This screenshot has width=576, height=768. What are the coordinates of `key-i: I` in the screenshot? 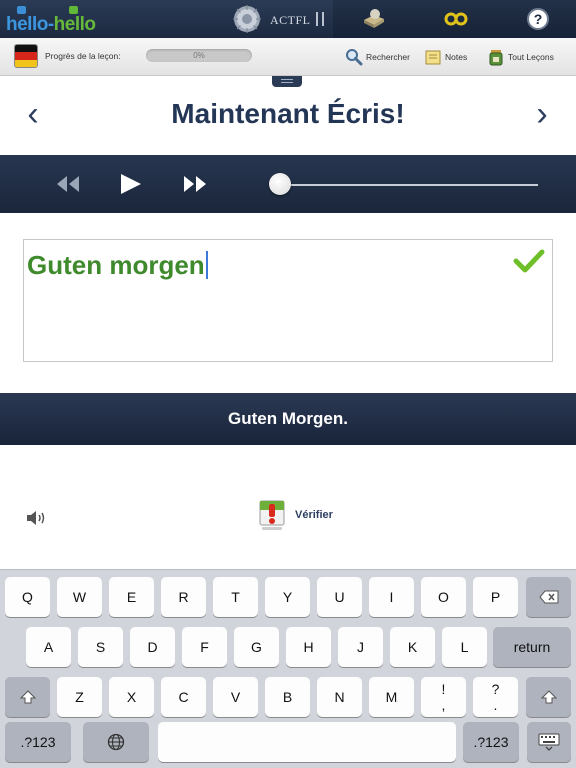 It's located at (391, 597).